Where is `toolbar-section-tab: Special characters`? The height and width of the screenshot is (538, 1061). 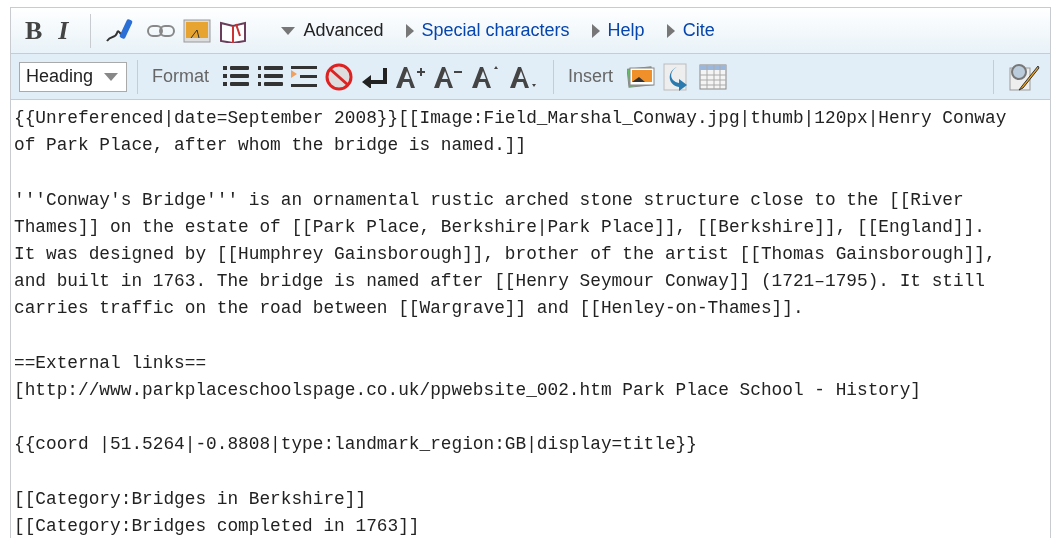 toolbar-section-tab: Special characters is located at coordinates (487, 30).